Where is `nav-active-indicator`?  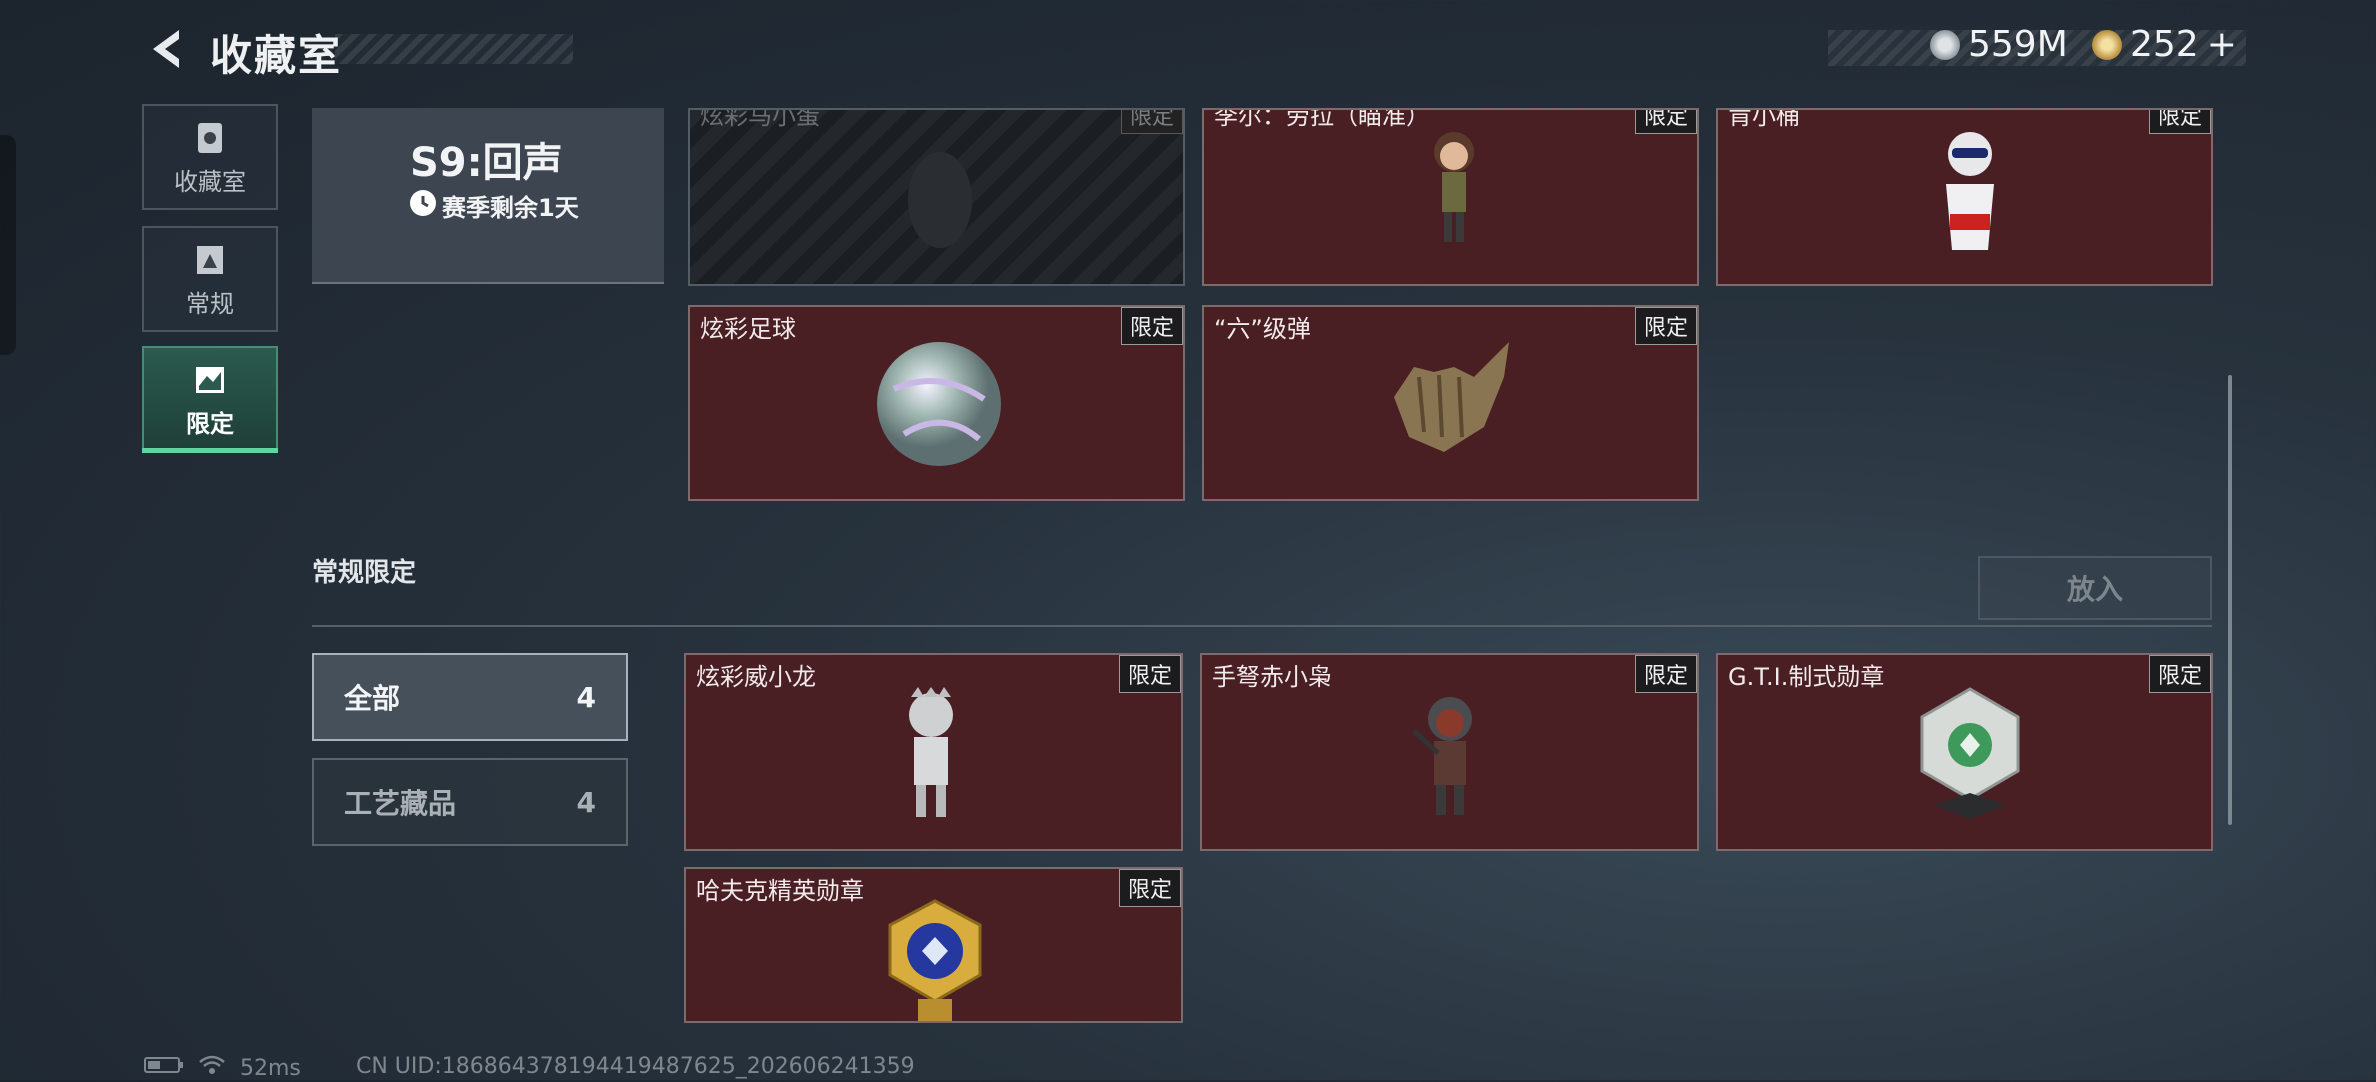 nav-active-indicator is located at coordinates (210, 450).